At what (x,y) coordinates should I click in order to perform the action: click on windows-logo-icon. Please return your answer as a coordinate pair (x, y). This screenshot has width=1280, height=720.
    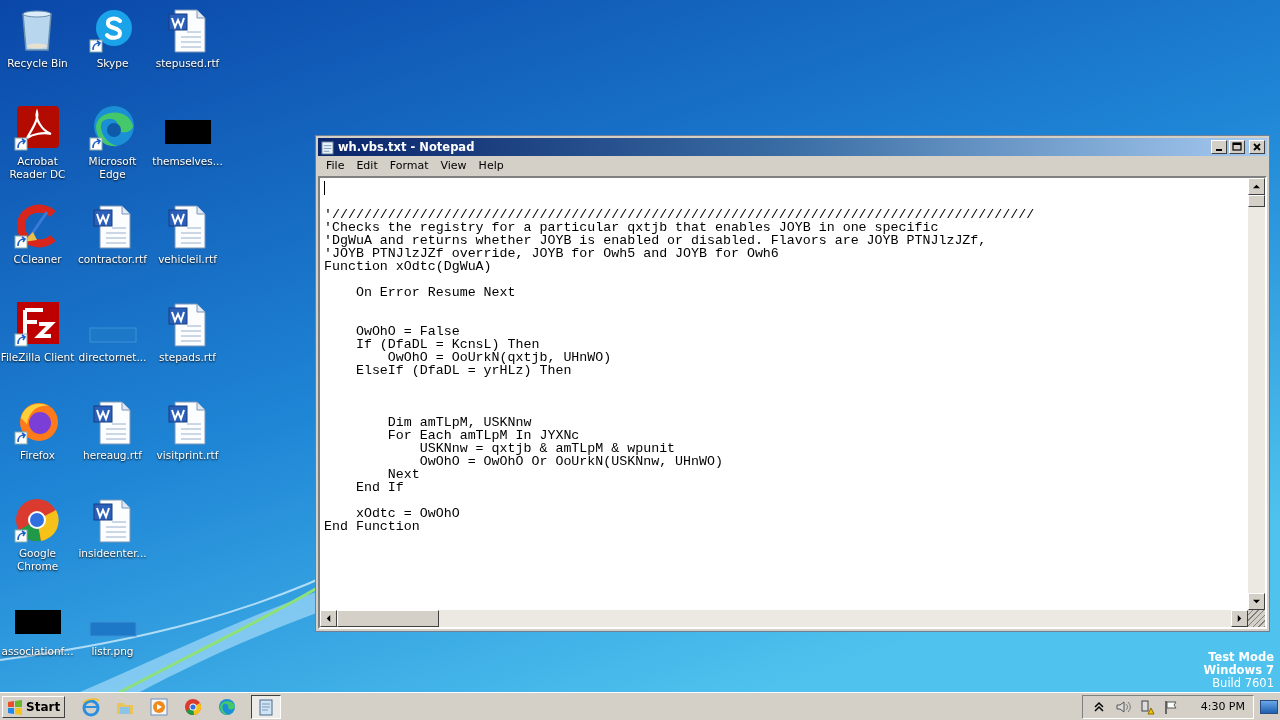
    Looking at the image, I should click on (15, 706).